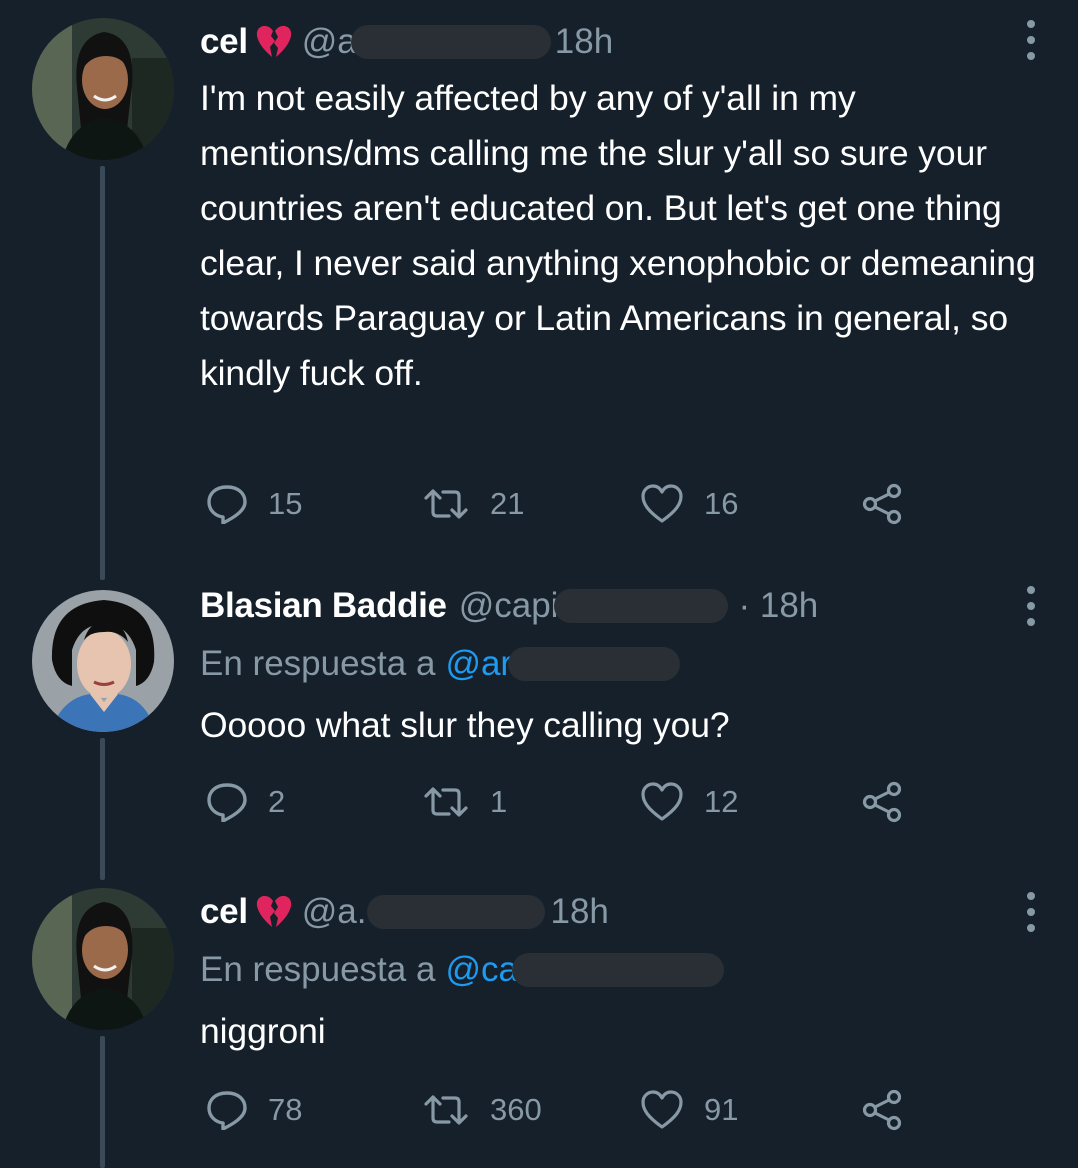  I want to click on tweet-header: Blasian Baddie @capi · 18h, so click(509, 606).